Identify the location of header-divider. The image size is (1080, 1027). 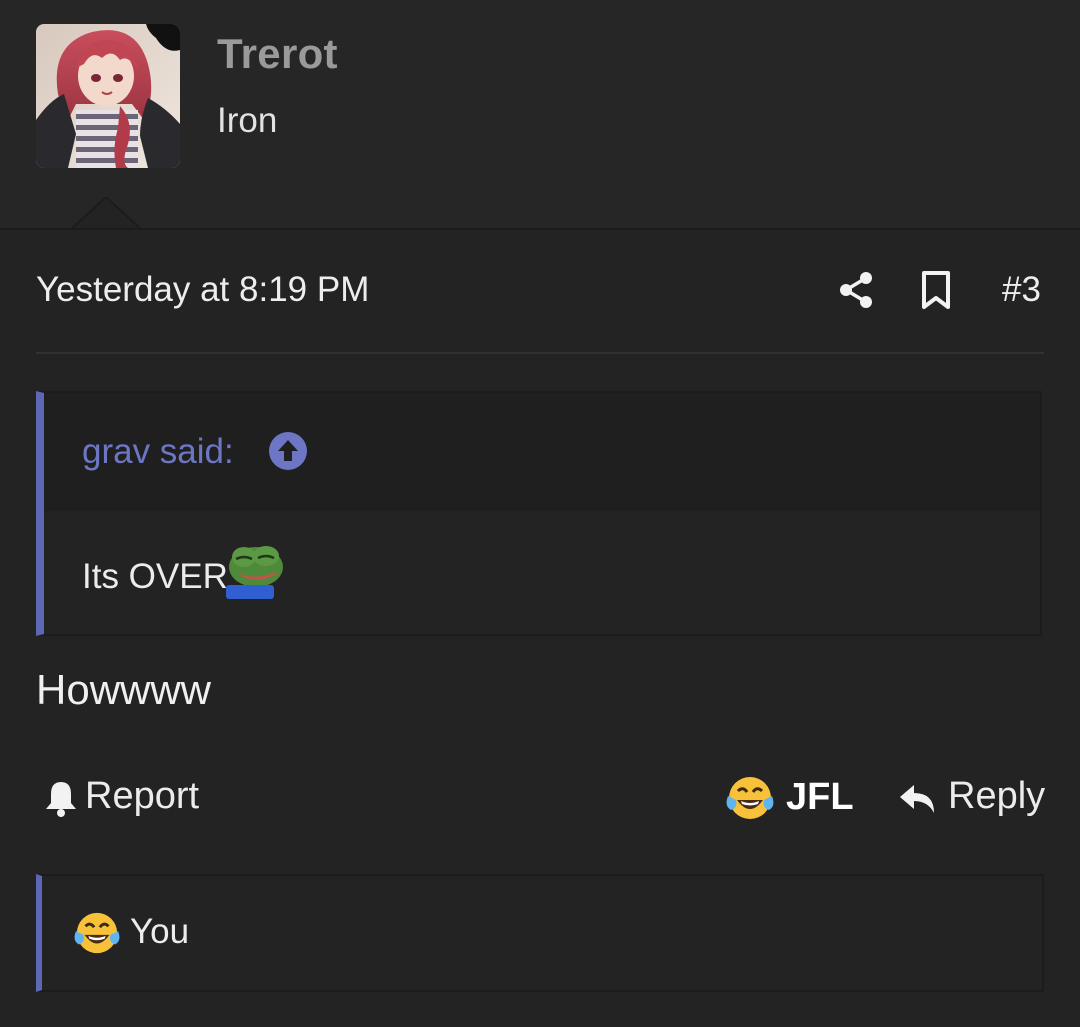
(540, 229).